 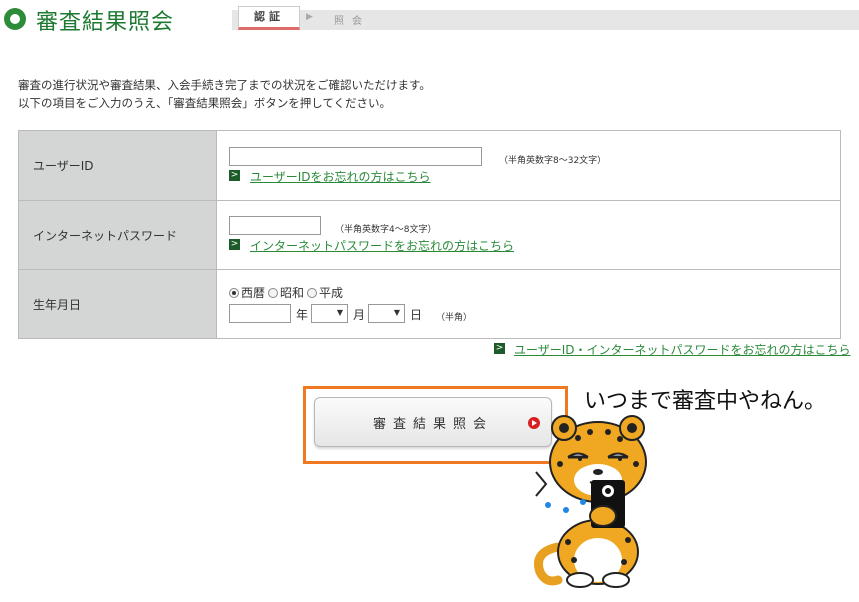 I want to click on step-next: 照会, so click(x=352, y=21).